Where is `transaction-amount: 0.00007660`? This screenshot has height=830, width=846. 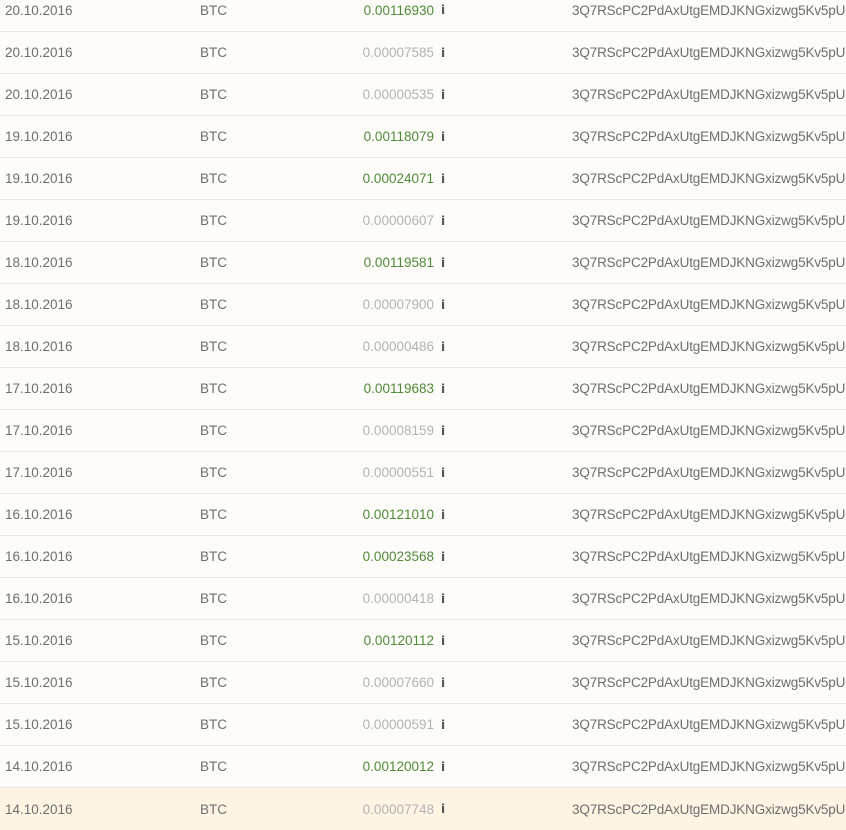 transaction-amount: 0.00007660 is located at coordinates (398, 682).